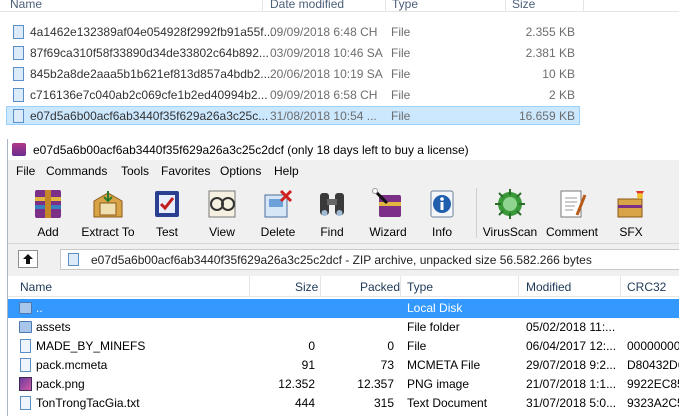 This screenshot has height=416, width=679. What do you see at coordinates (550, 32) in the screenshot?
I see `file-size: 2.355 KB` at bounding box center [550, 32].